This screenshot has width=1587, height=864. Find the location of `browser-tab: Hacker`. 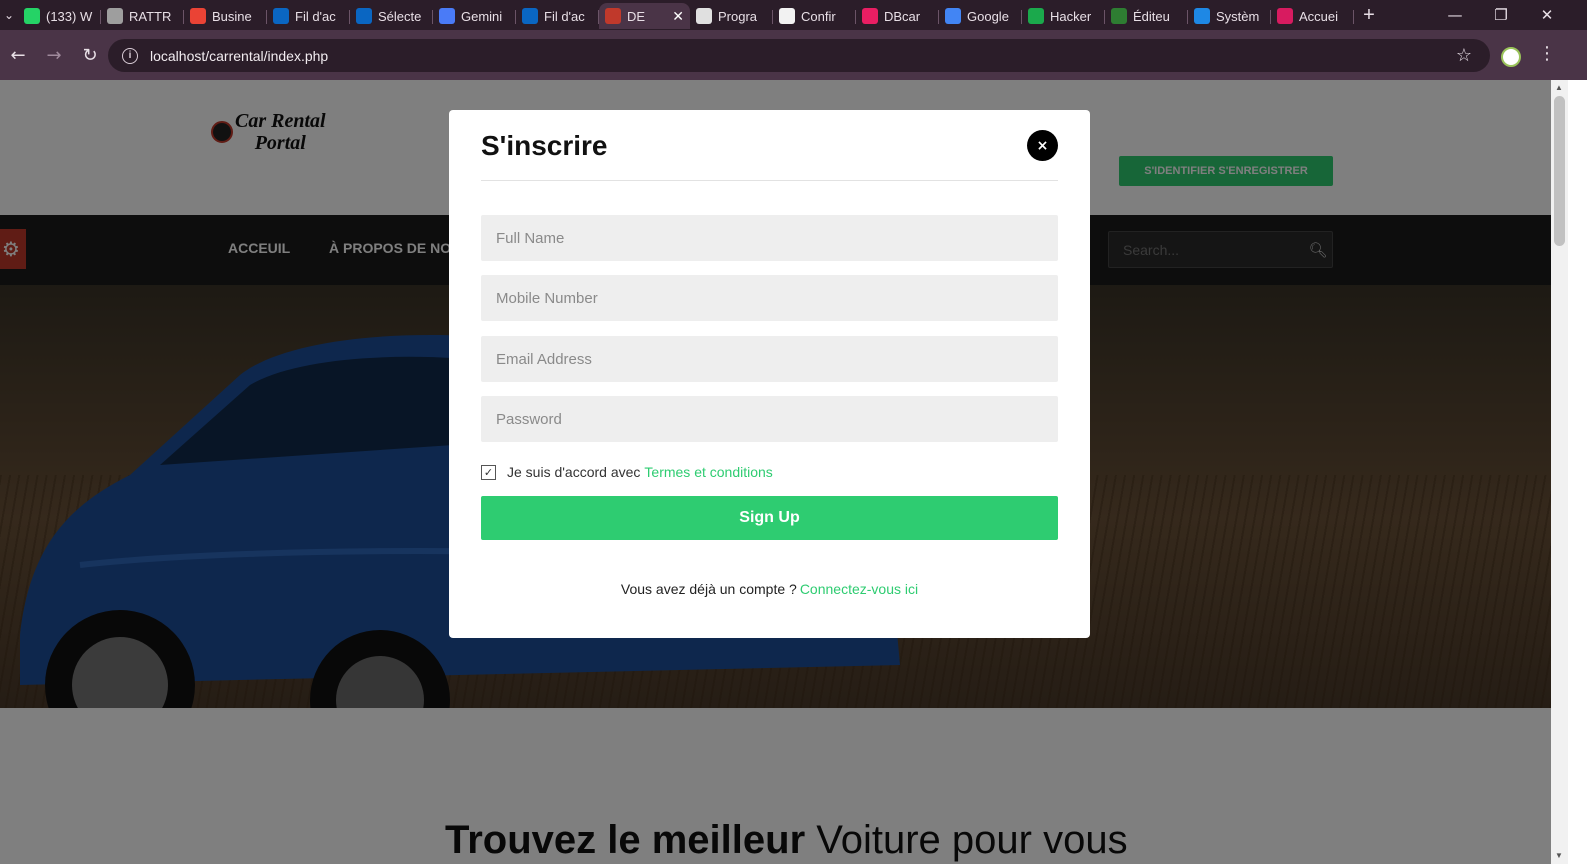

browser-tab: Hacker is located at coordinates (1063, 16).